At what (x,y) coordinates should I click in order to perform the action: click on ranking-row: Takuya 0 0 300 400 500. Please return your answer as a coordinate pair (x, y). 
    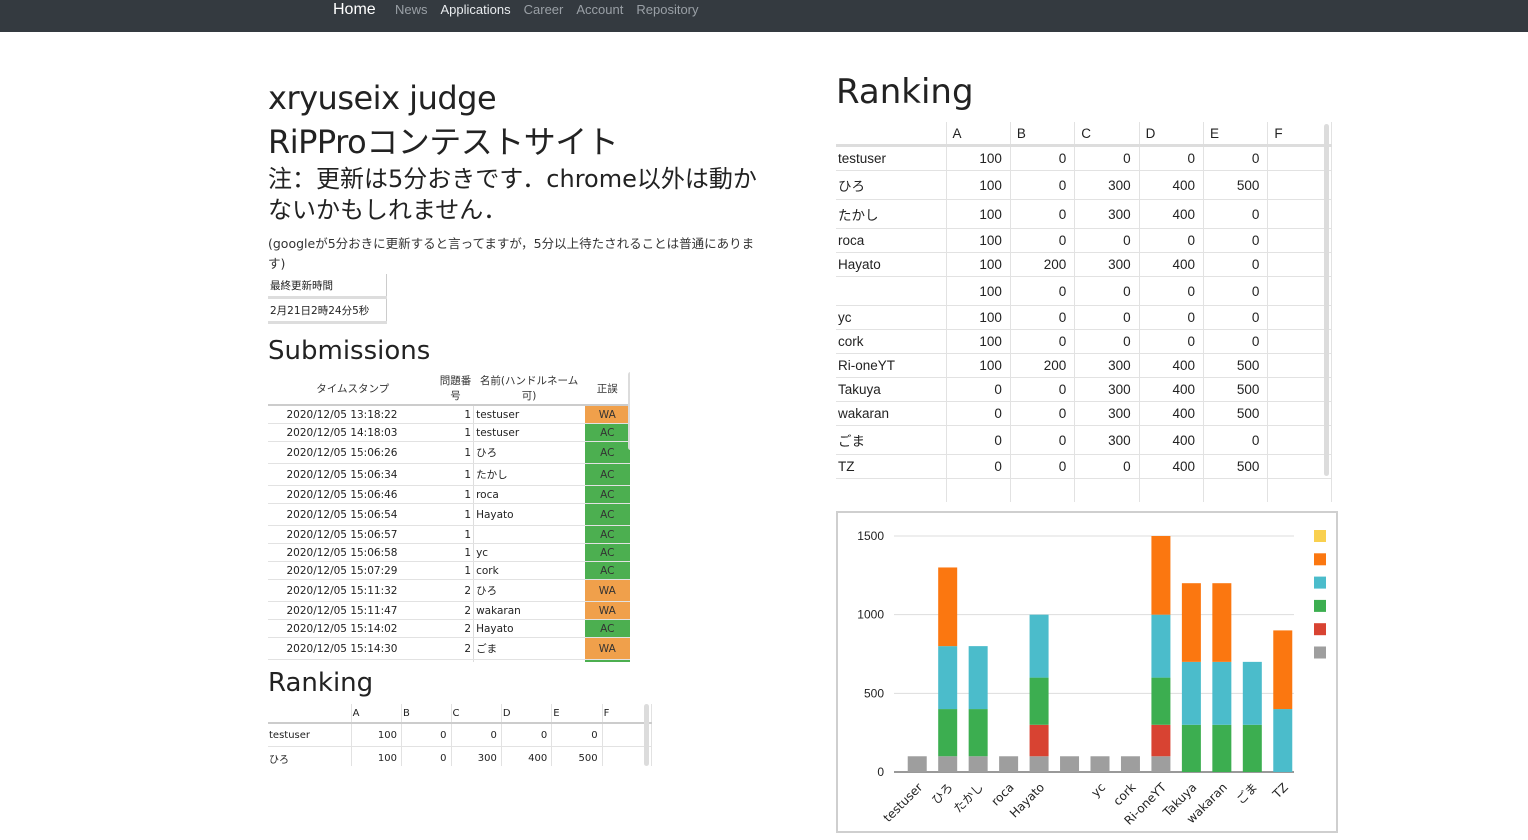
    Looking at the image, I should click on (1084, 389).